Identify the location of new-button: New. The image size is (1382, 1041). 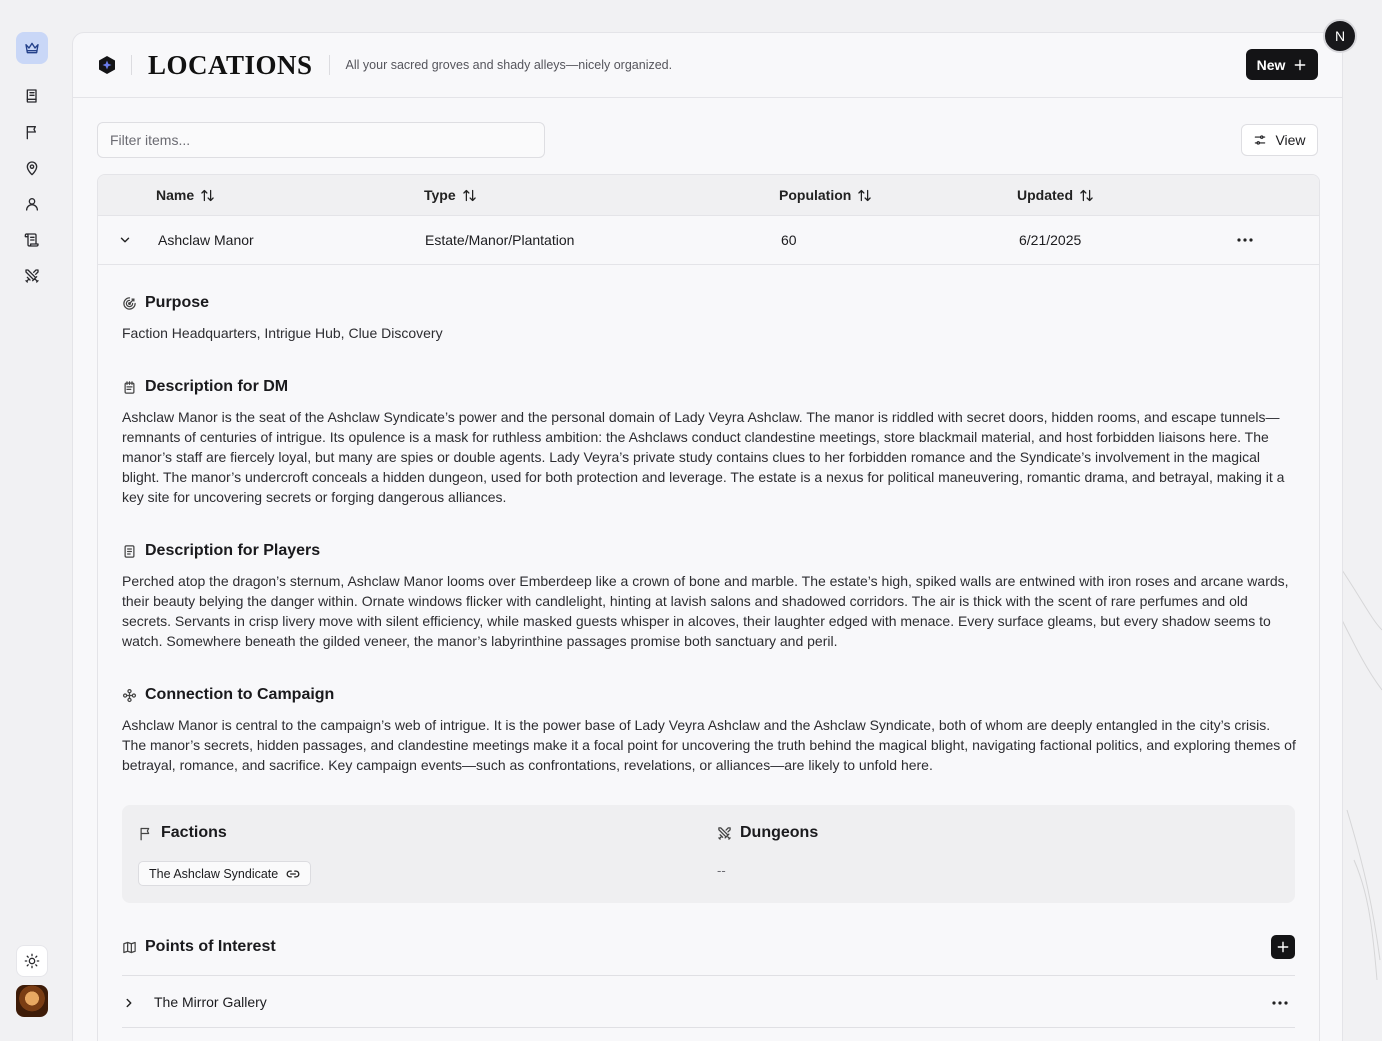
(1282, 64).